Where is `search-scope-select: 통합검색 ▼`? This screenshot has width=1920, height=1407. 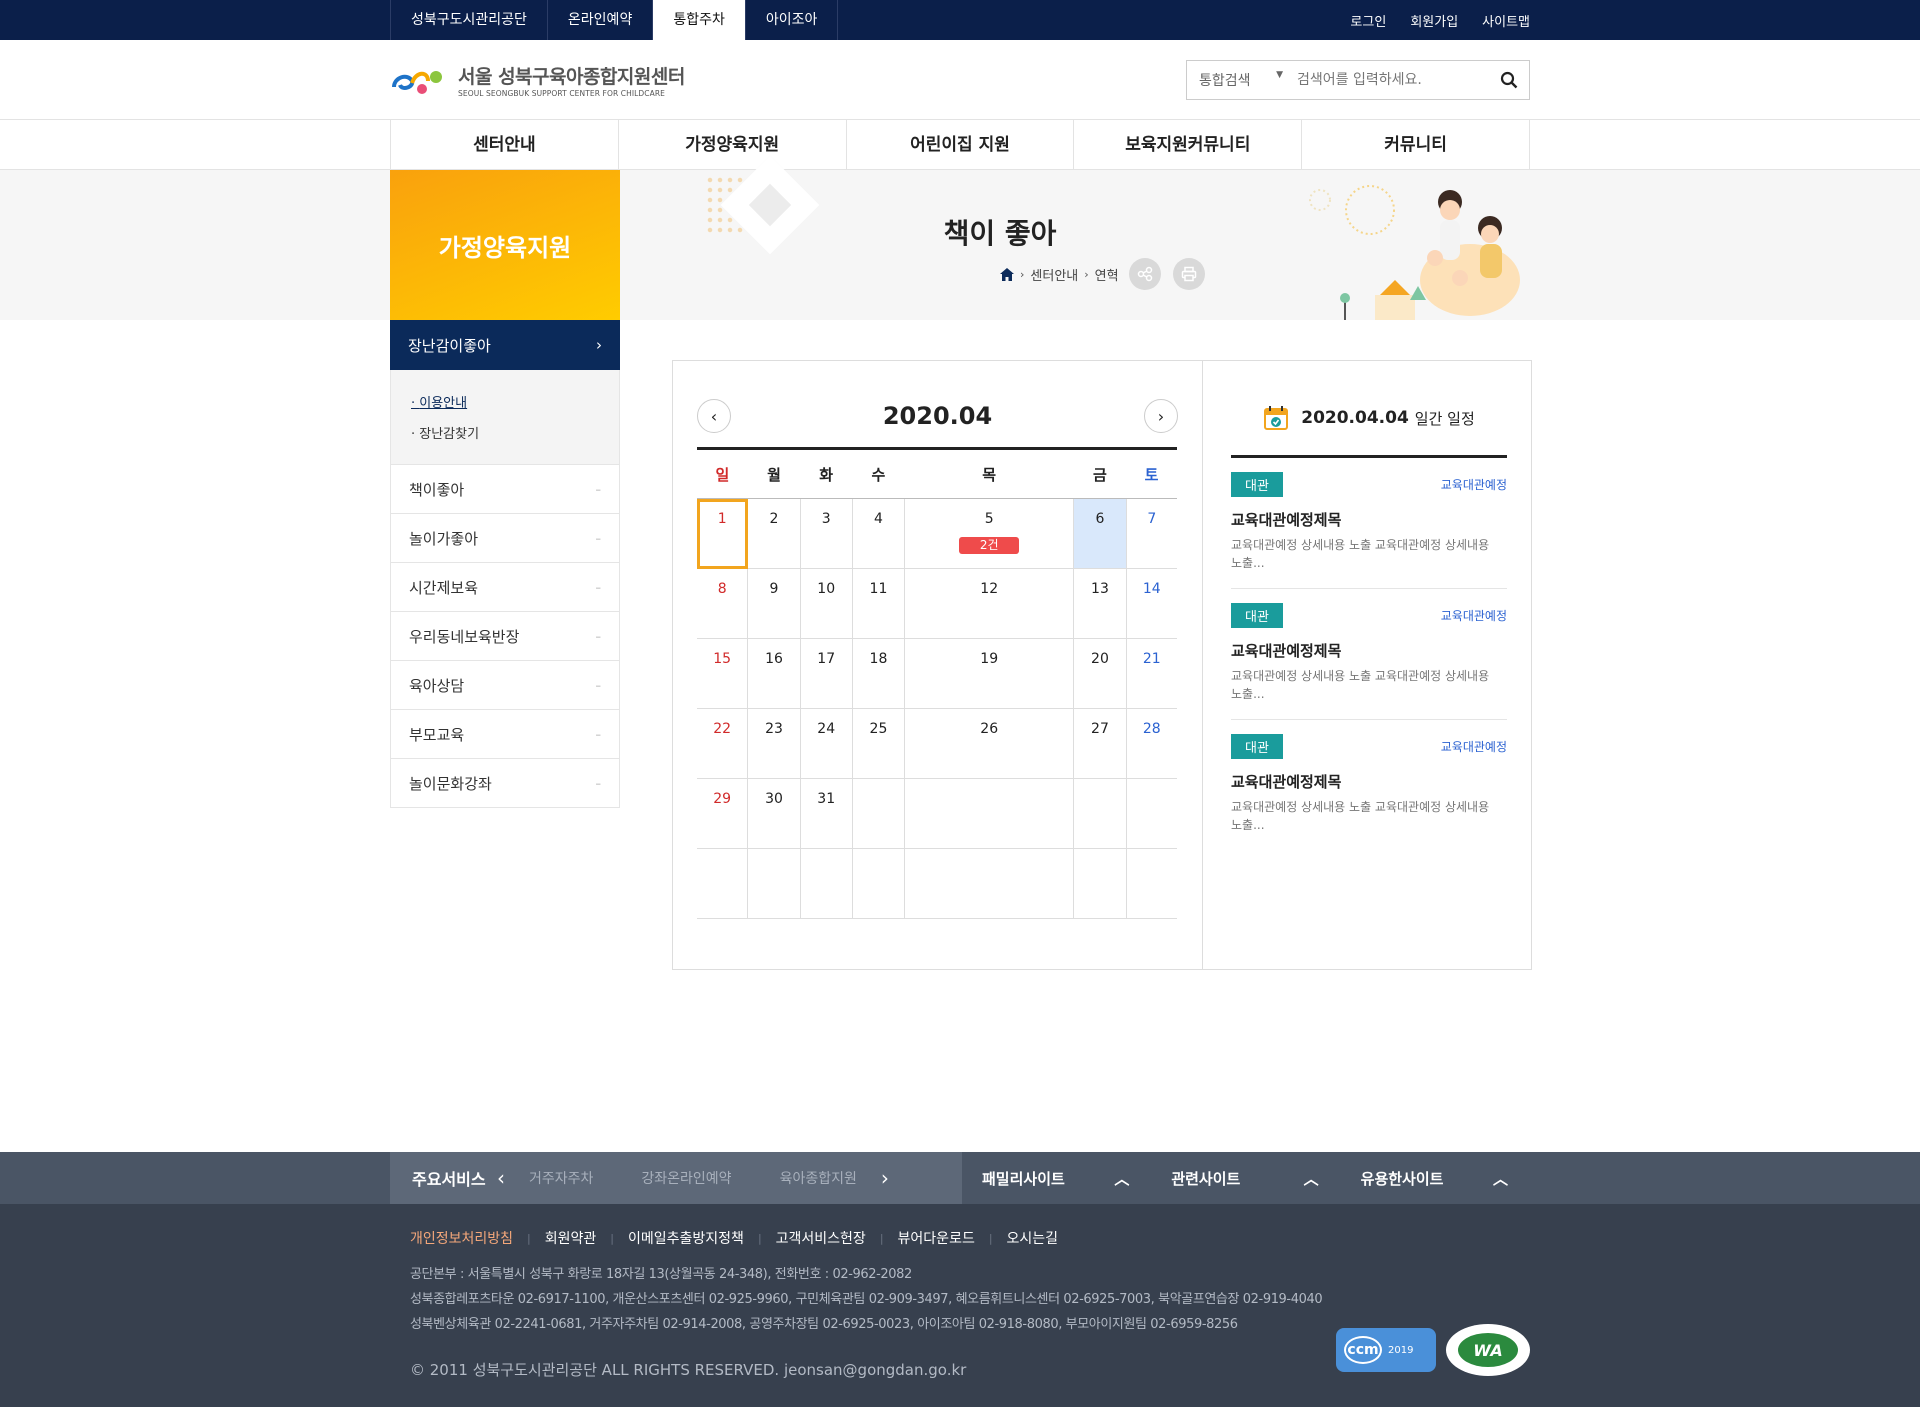
search-scope-select: 통합검색 ▼ is located at coordinates (1242, 80).